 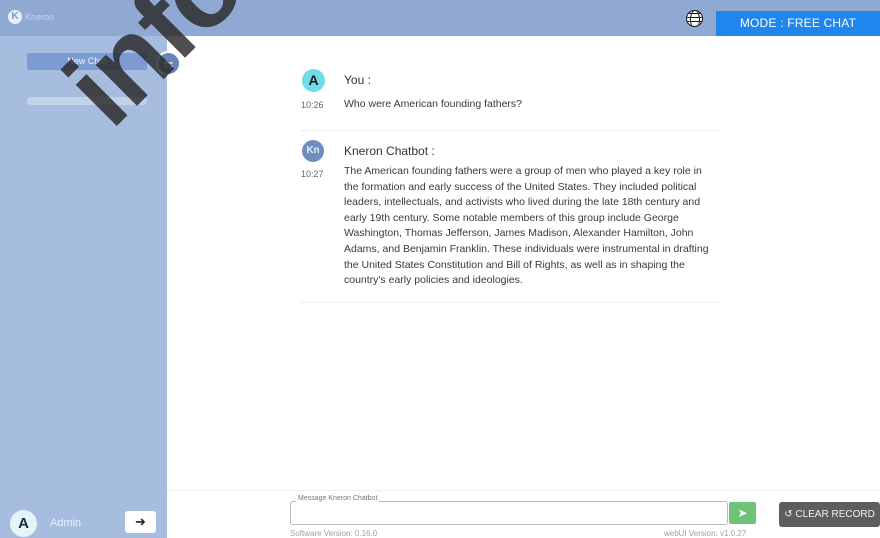 What do you see at coordinates (798, 23) in the screenshot?
I see `mode-button: MODE : FREE CHAT` at bounding box center [798, 23].